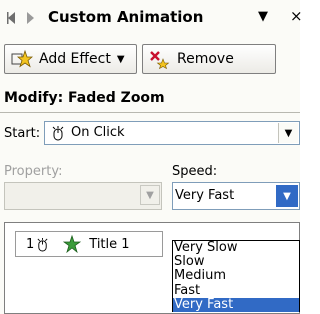  What do you see at coordinates (22, 59) in the screenshot?
I see `add-effect-star-icon` at bounding box center [22, 59].